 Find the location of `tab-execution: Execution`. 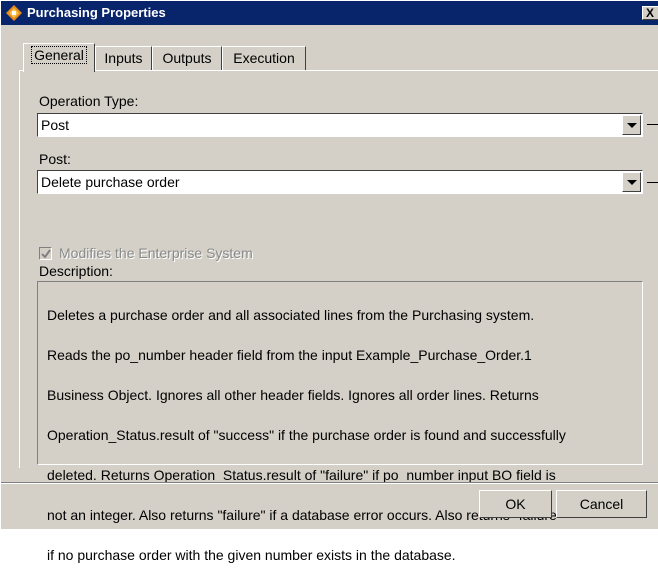

tab-execution: Execution is located at coordinates (264, 58).